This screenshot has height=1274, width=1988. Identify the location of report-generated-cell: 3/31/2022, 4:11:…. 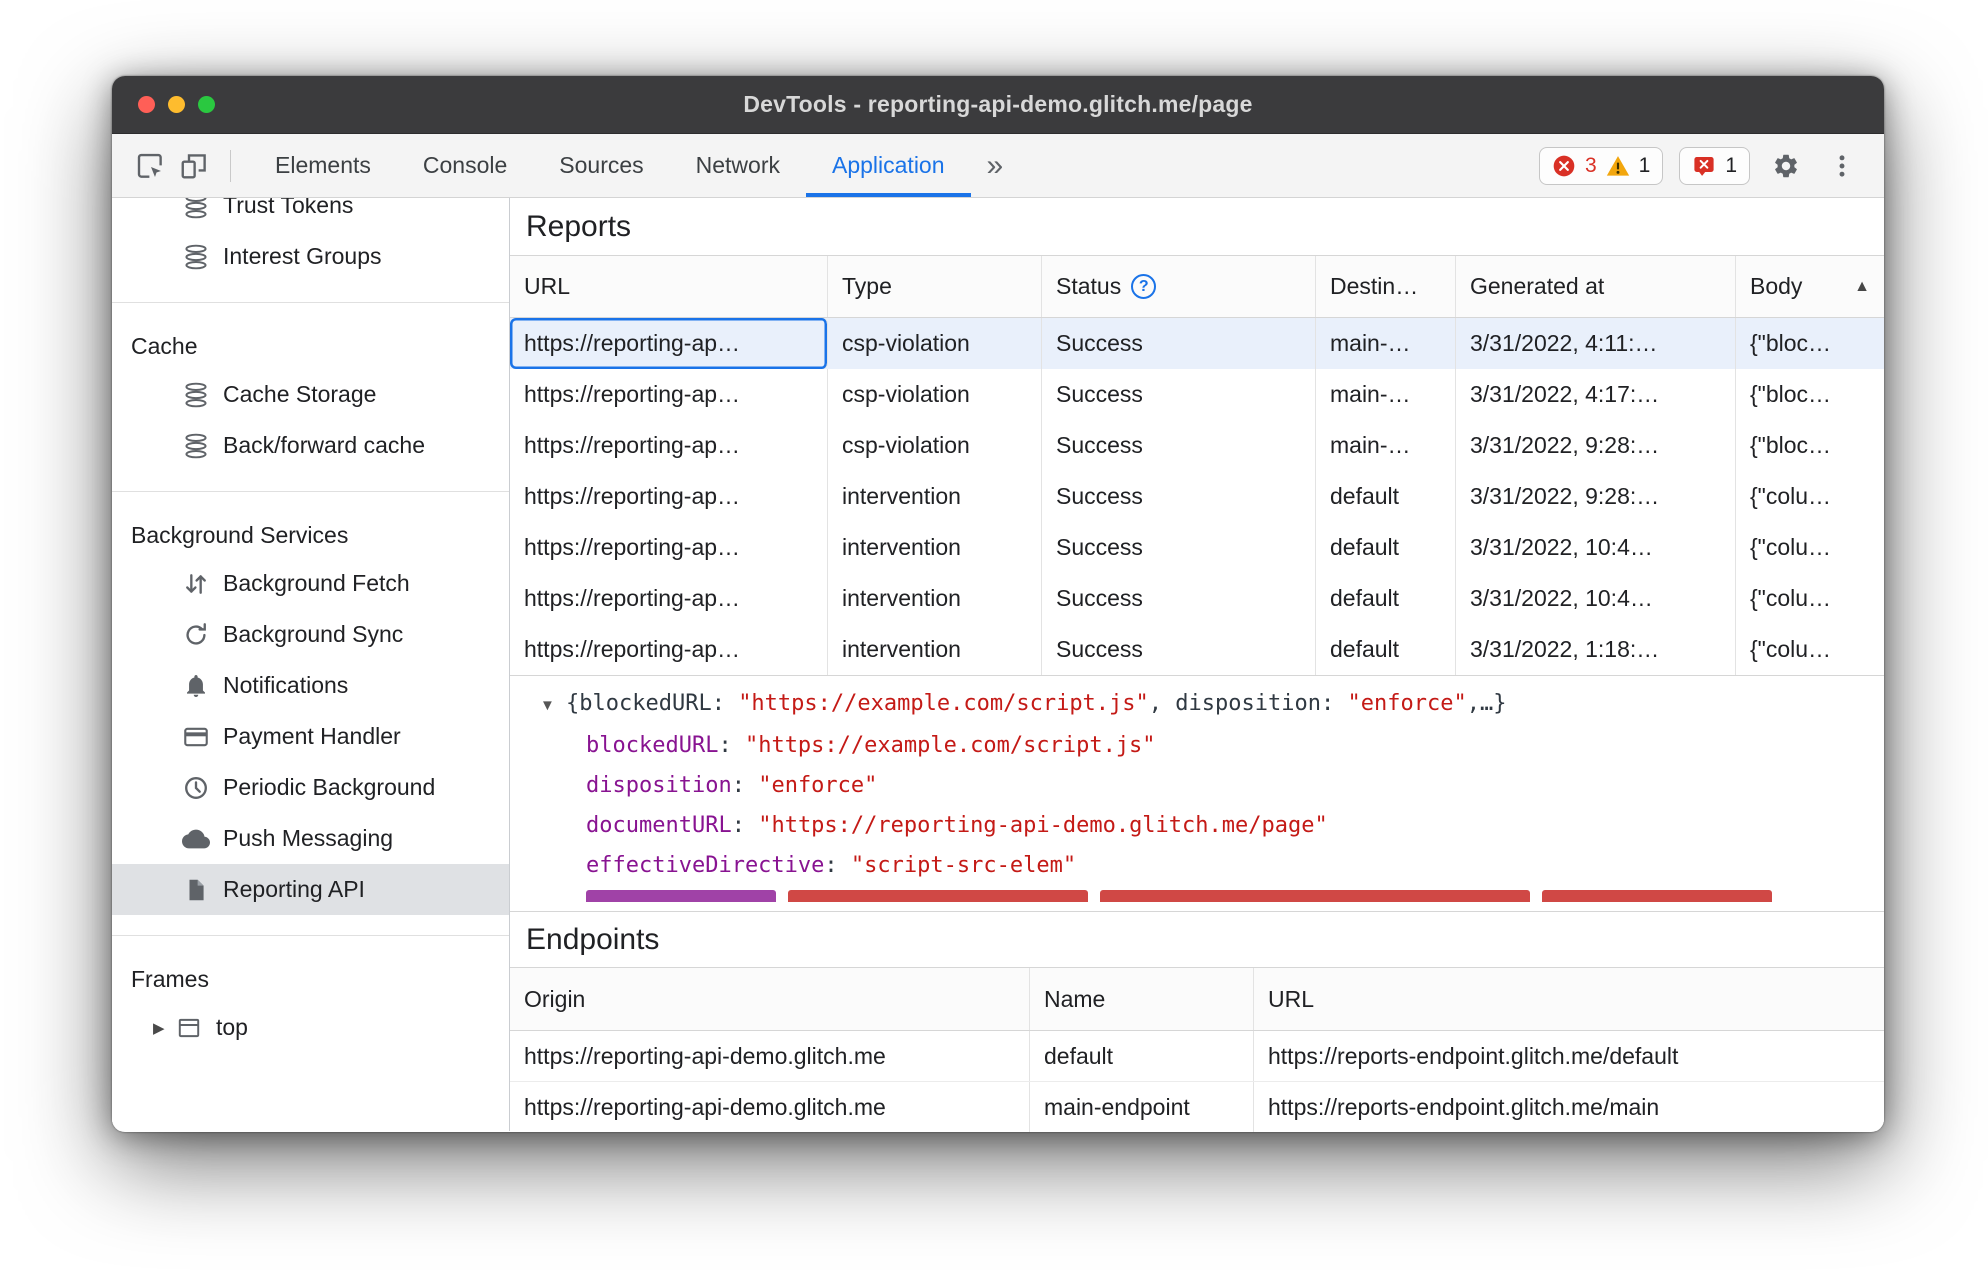
(1596, 343).